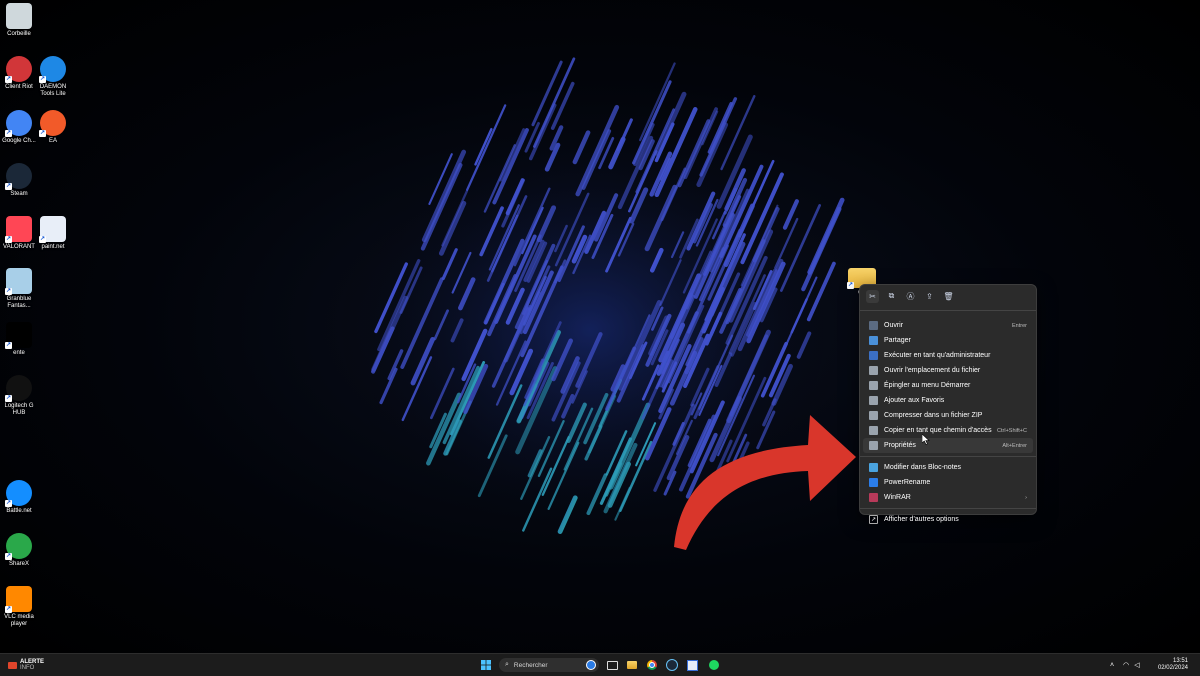 Image resolution: width=1200 pixels, height=676 pixels. I want to click on taskbar-app-explorer, so click(632, 665).